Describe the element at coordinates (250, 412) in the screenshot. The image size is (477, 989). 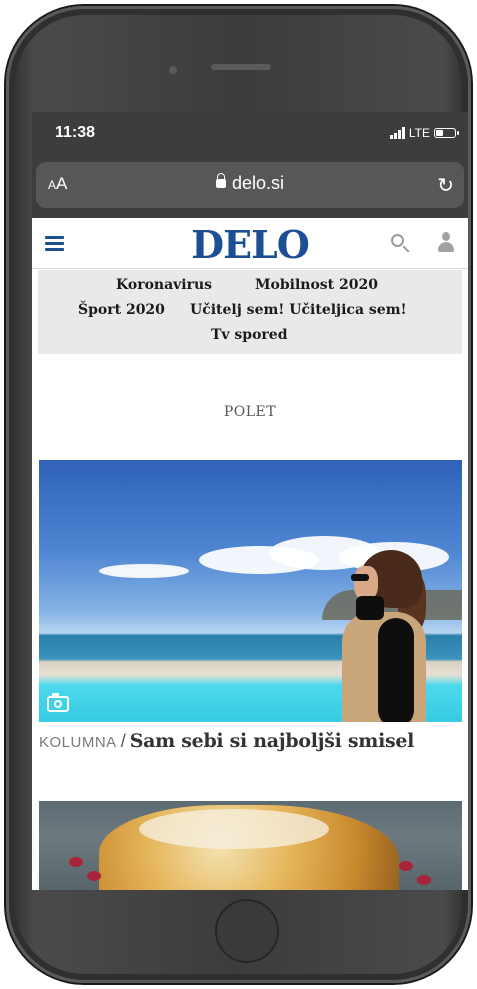
I see `section-label: POLET` at that location.